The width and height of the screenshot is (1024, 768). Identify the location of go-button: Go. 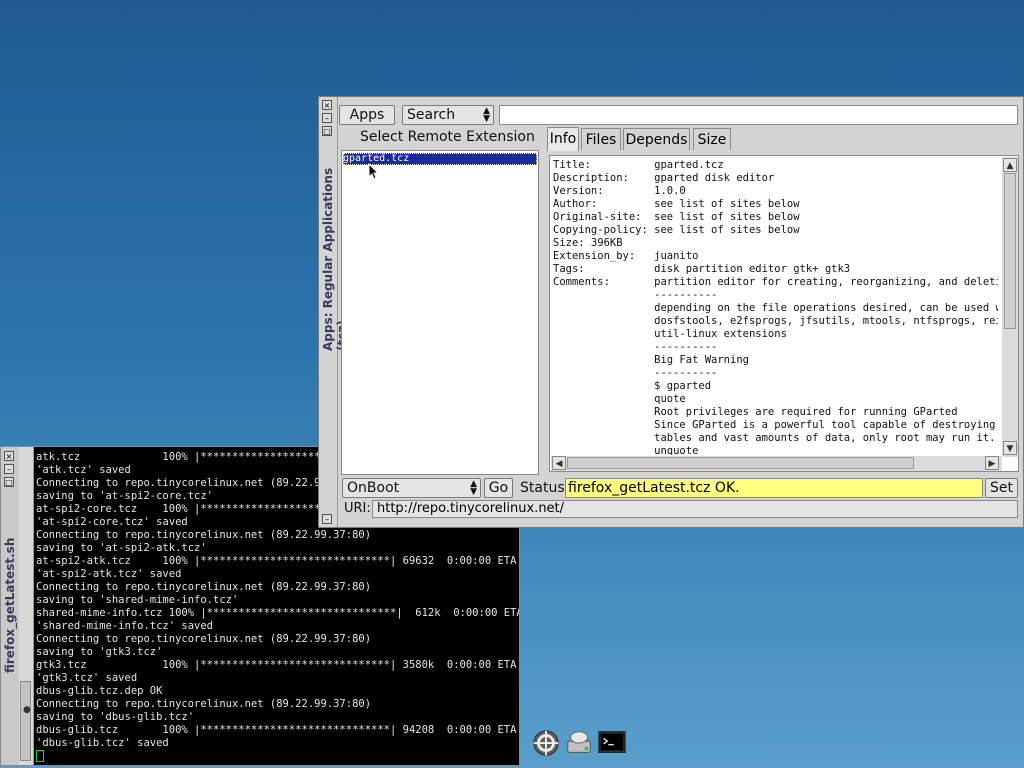
(498, 488).